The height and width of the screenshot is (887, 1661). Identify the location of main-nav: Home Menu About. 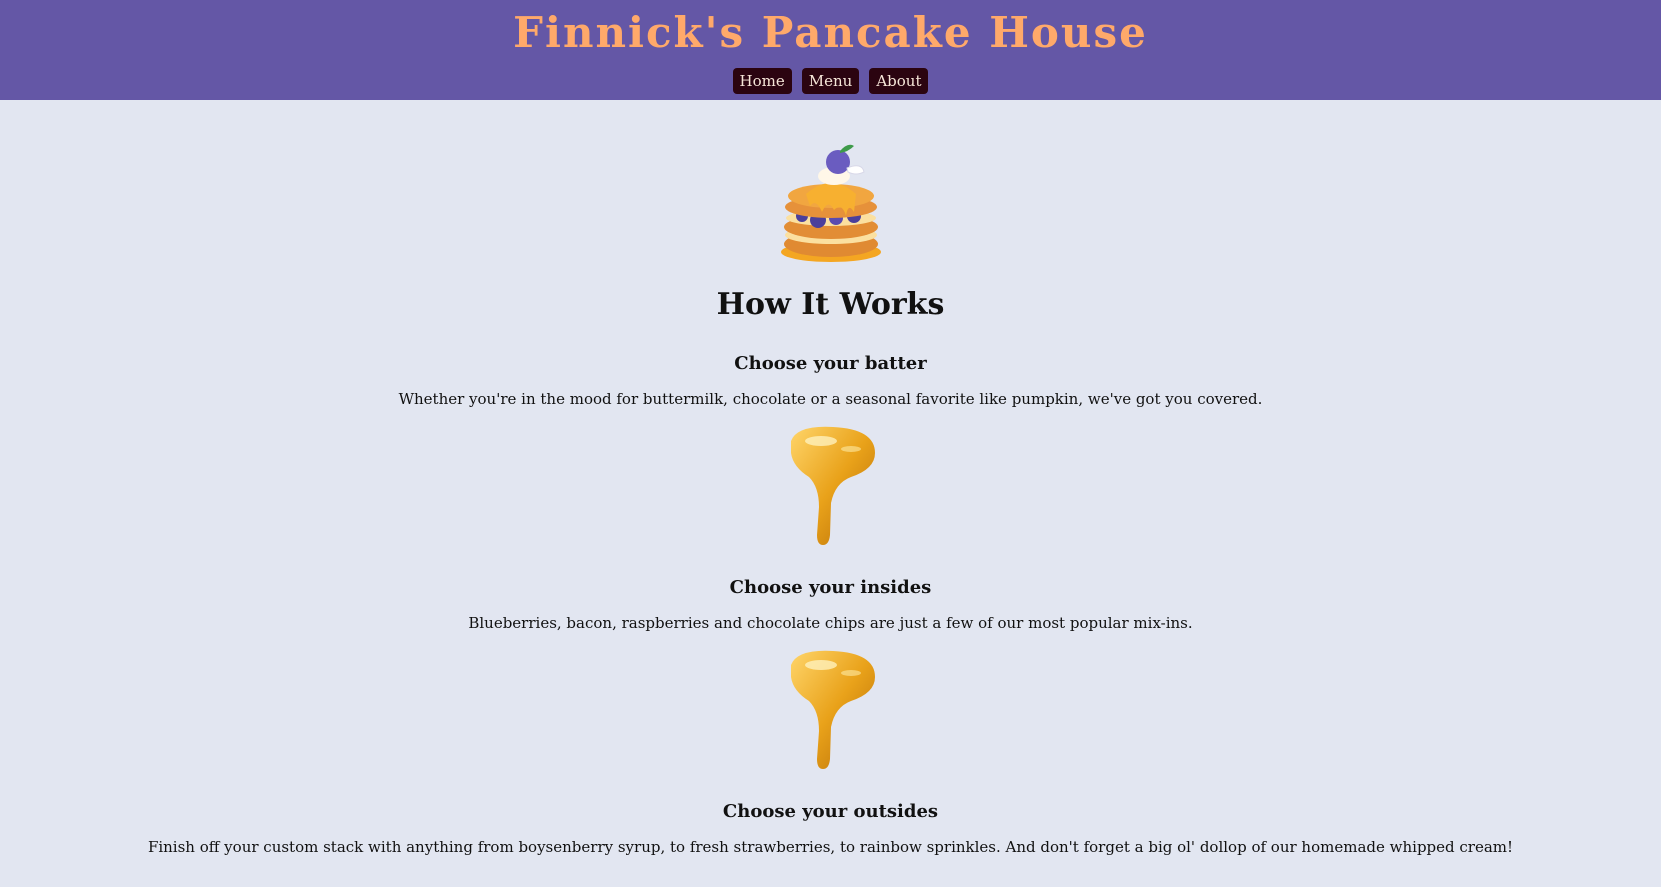
(830, 81).